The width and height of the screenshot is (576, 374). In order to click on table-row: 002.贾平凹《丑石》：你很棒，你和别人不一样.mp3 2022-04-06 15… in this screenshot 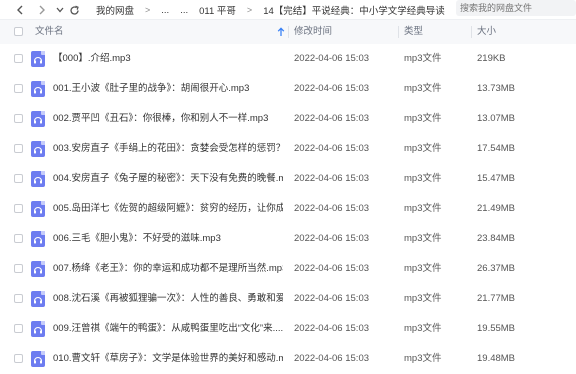, I will do `click(288, 119)`.